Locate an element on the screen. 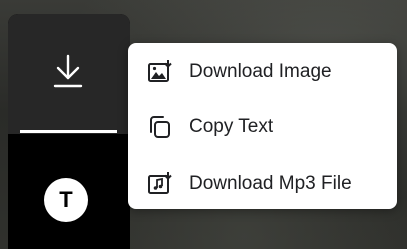  menu-item-label: Download Mp3 File is located at coordinates (270, 183).